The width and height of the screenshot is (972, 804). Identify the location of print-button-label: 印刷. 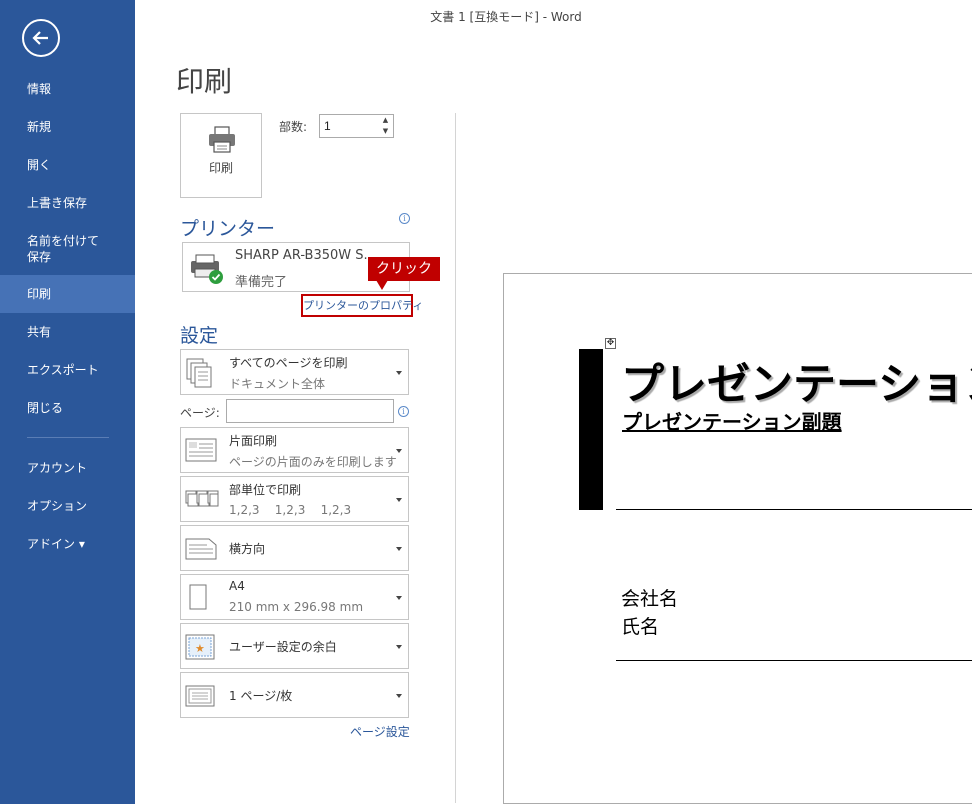
(220, 168).